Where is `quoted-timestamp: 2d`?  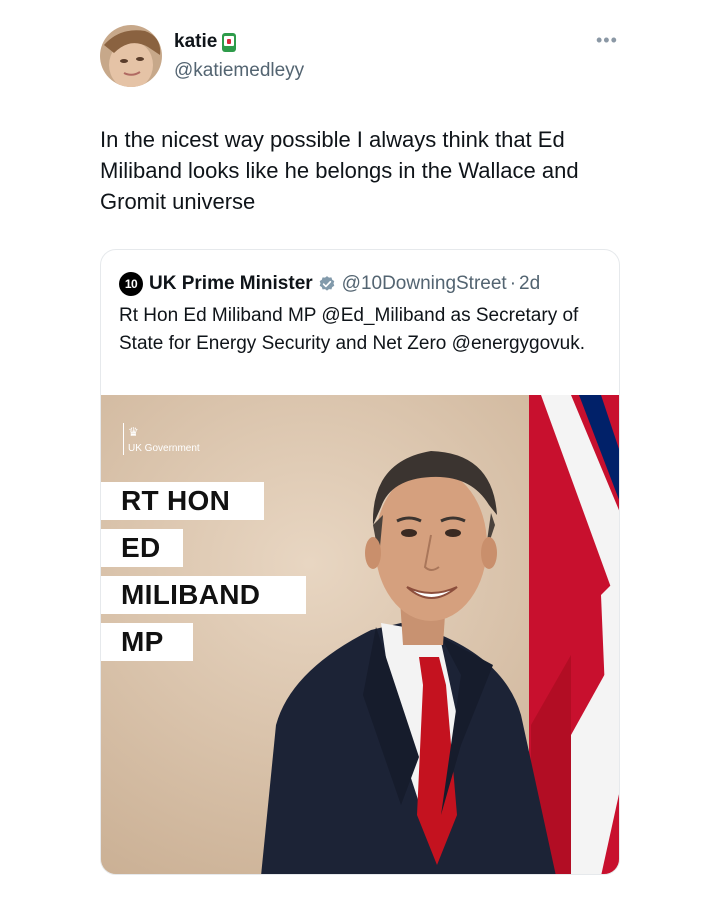
quoted-timestamp: 2d is located at coordinates (529, 284).